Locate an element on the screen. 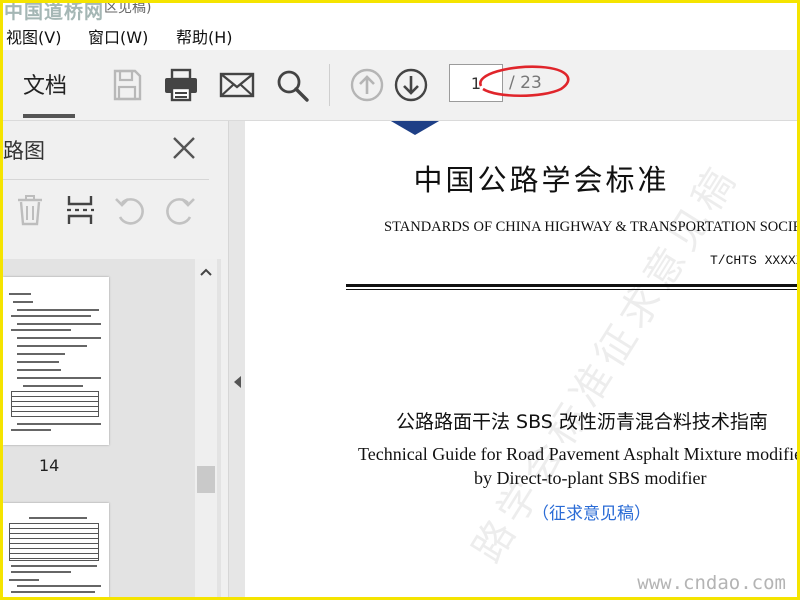 This screenshot has height=600, width=800. scrollbar-thumb is located at coordinates (206, 479).